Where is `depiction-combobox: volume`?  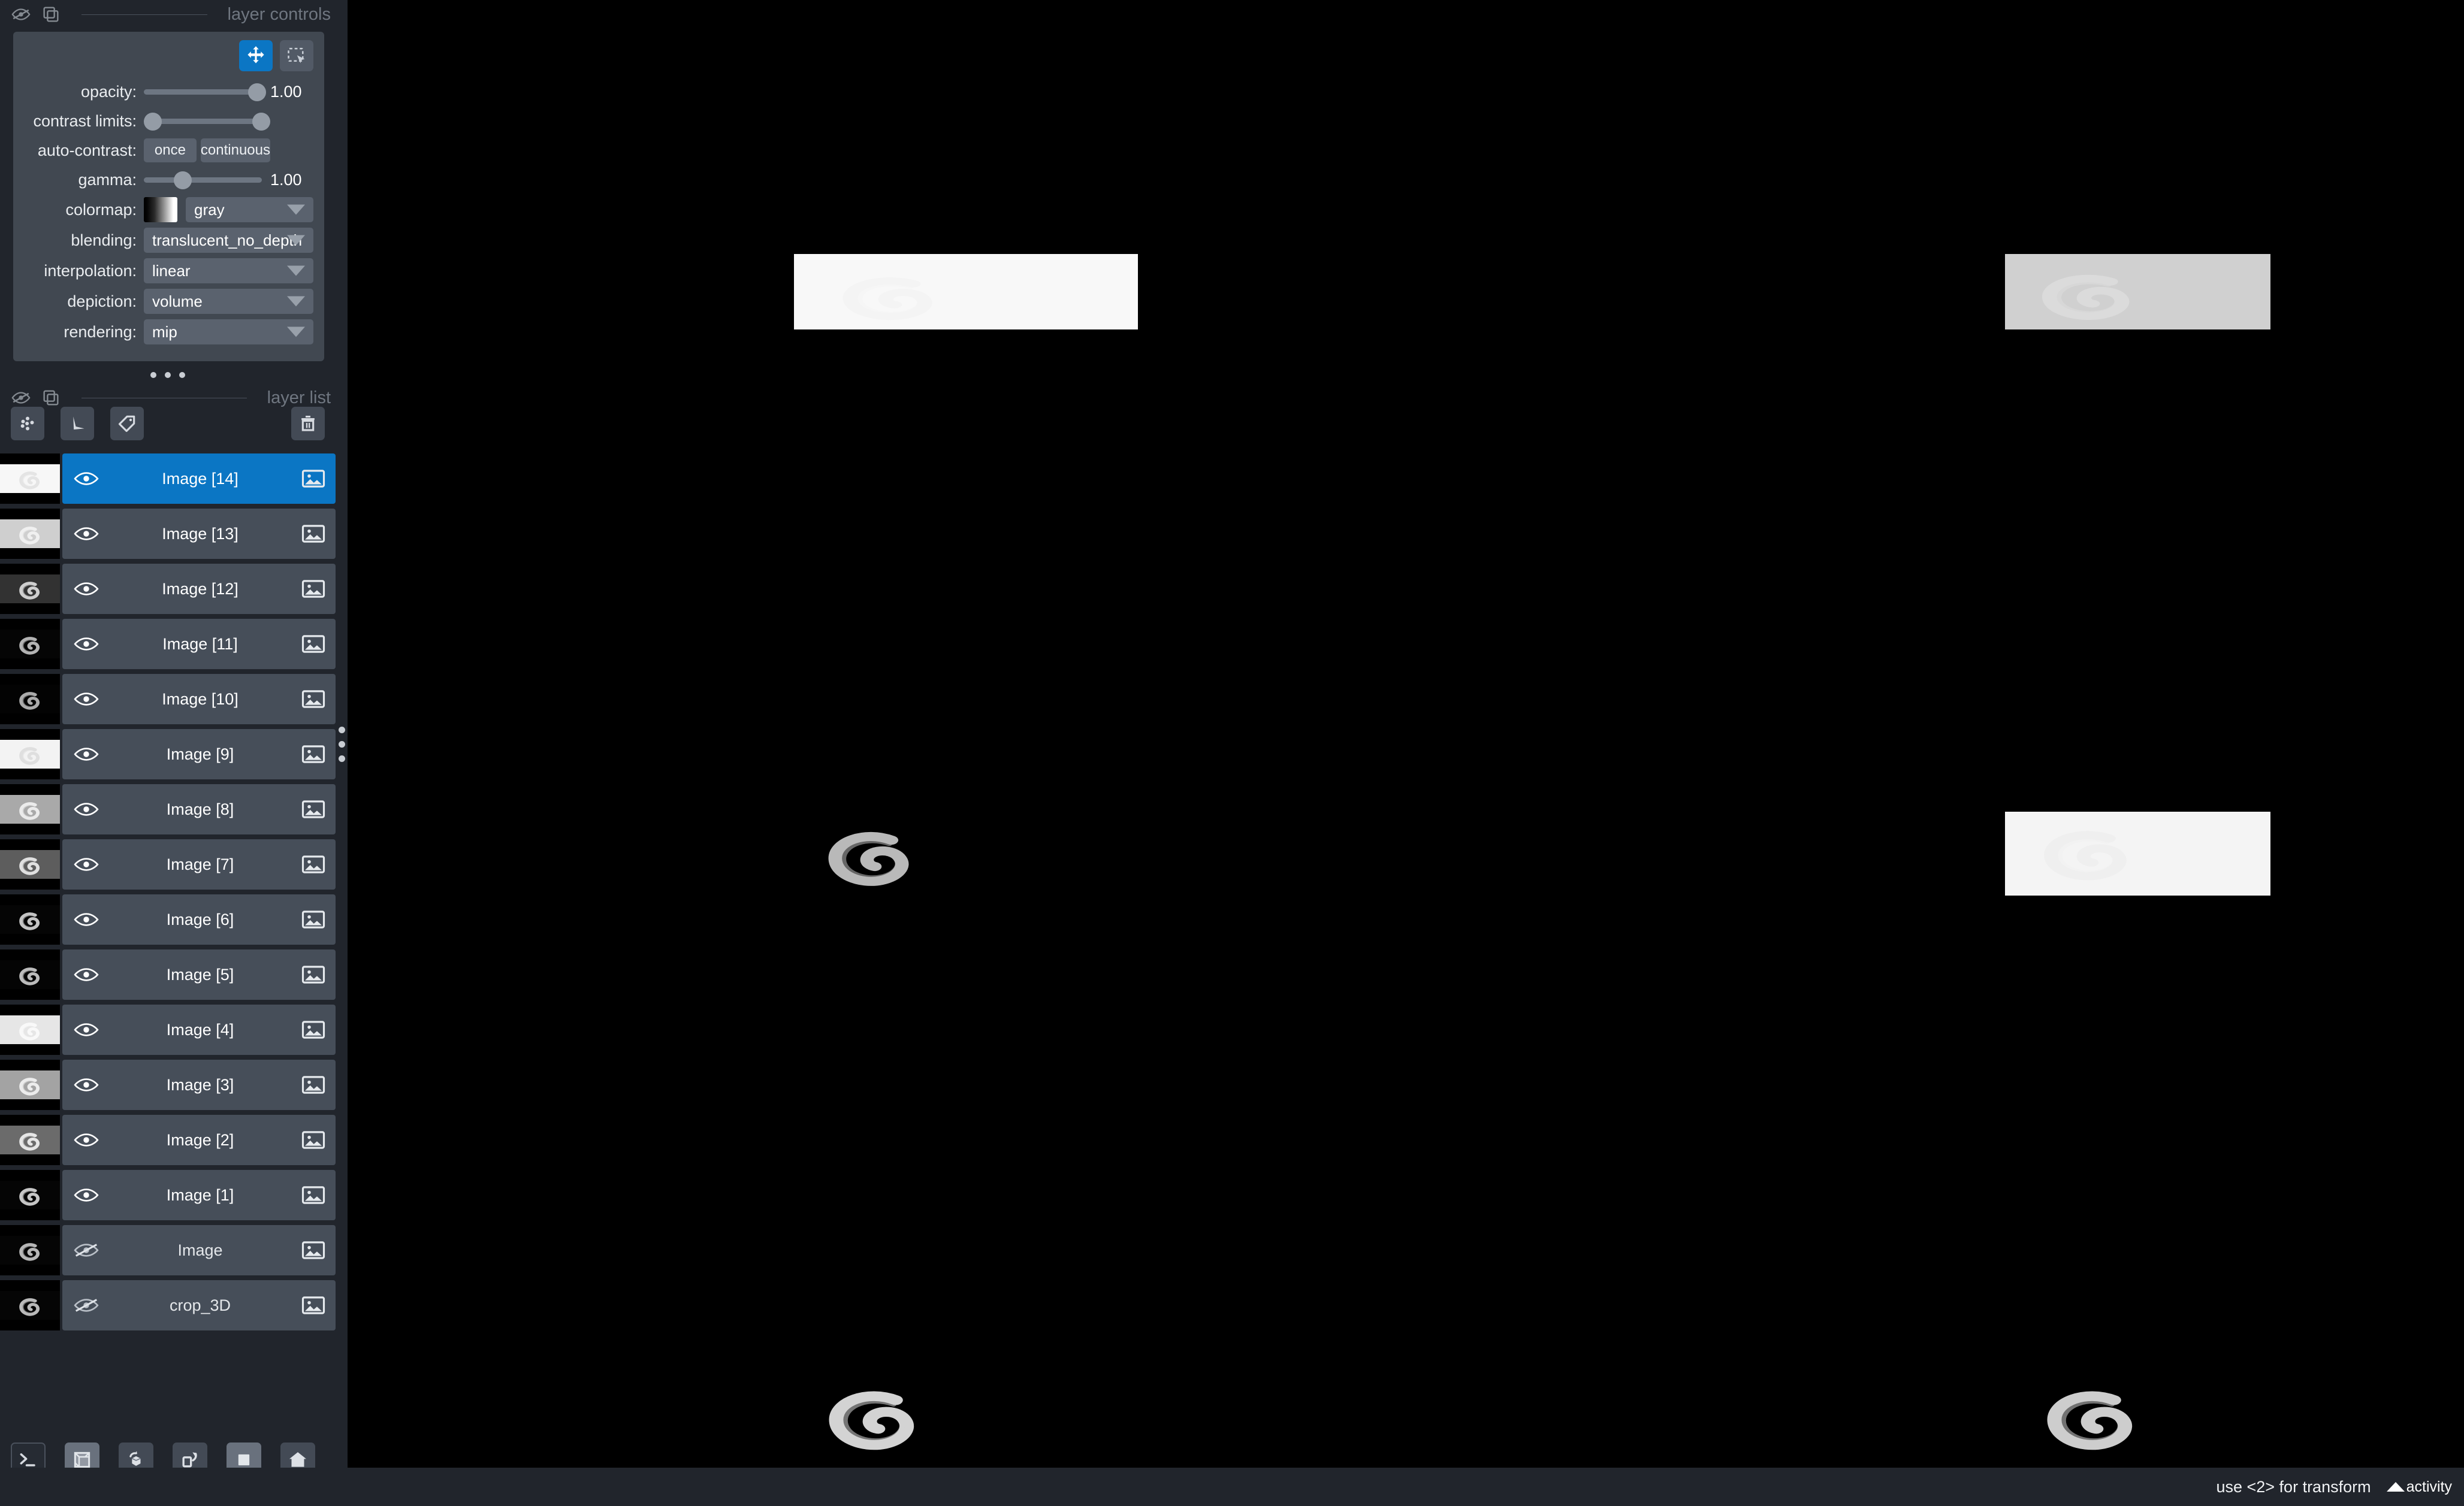 depiction-combobox: volume is located at coordinates (228, 301).